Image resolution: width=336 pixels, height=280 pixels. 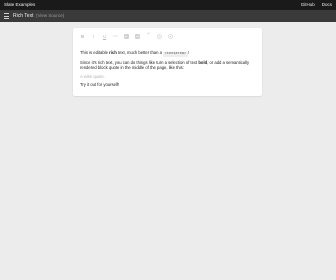 I want to click on bulleted-list-icon, so click(x=170, y=36).